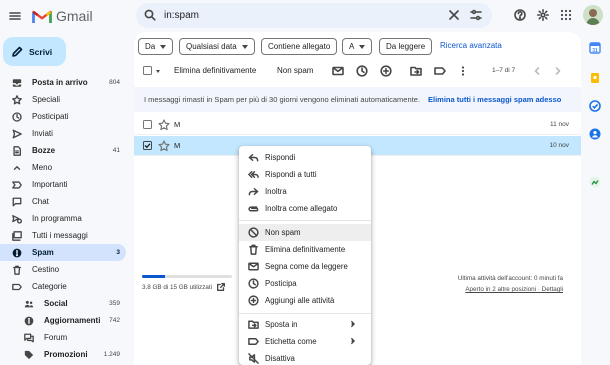 The image size is (610, 365). I want to click on apps-grid-icon, so click(566, 15).